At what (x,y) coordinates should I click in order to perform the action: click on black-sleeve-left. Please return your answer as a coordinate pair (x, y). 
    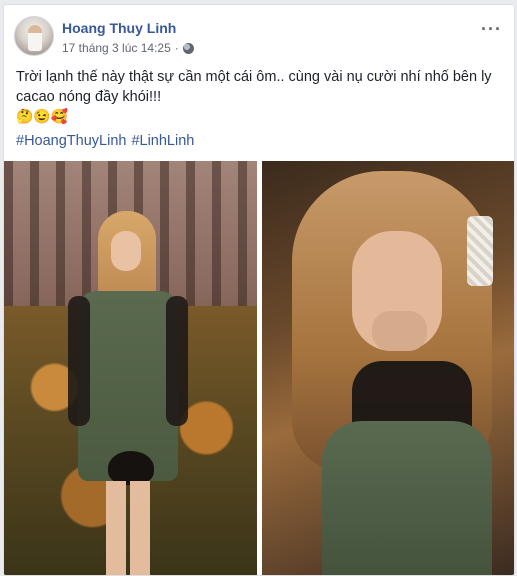
    Looking at the image, I should click on (79, 361).